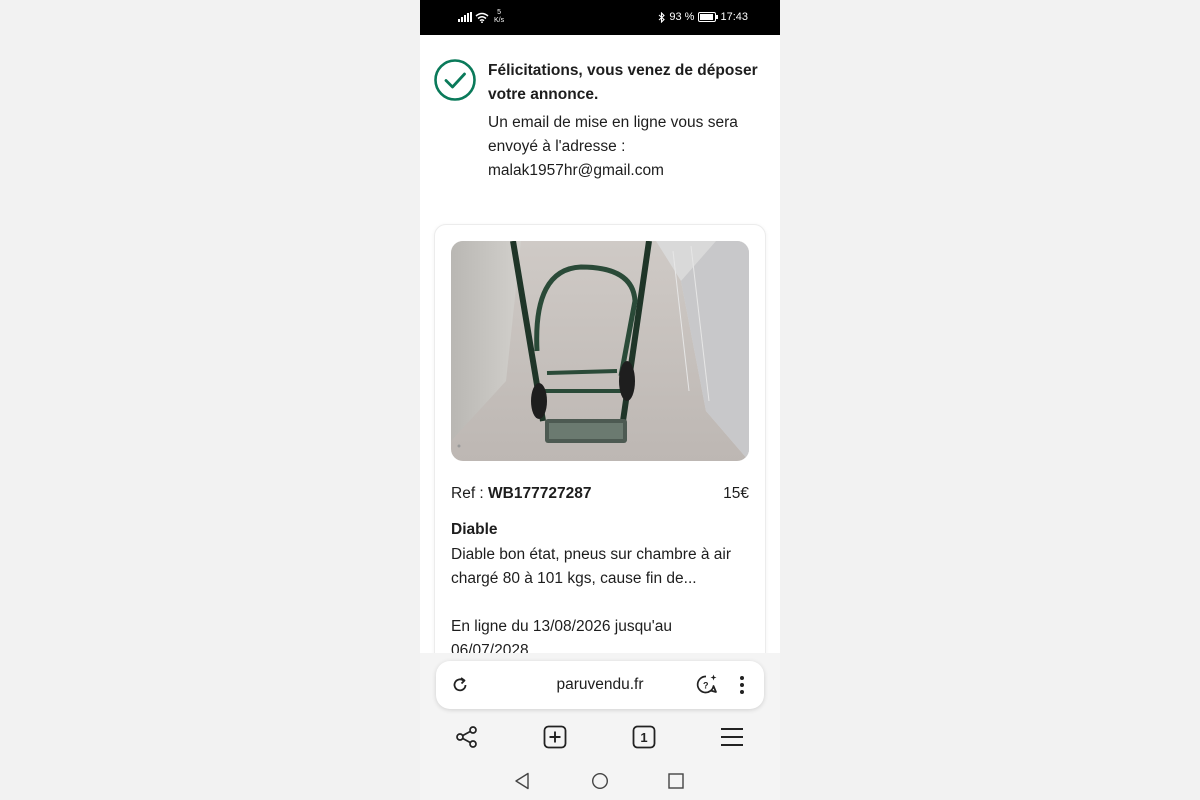 This screenshot has height=800, width=1200. I want to click on speed-unit: K/s, so click(499, 20).